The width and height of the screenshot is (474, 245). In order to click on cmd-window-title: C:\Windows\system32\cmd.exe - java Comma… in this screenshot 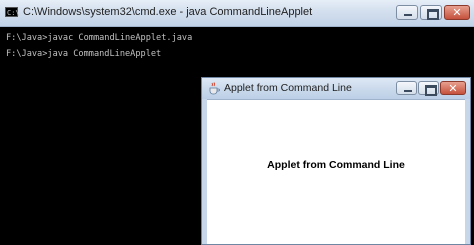, I will do `click(168, 12)`.